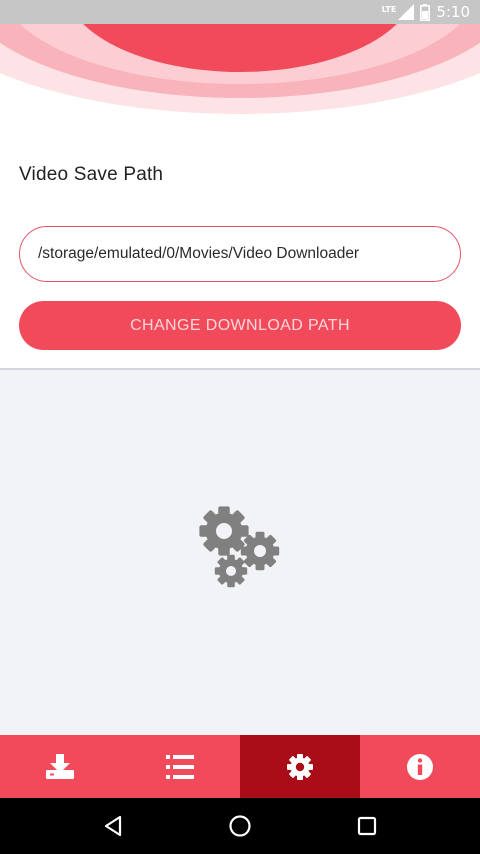  What do you see at coordinates (389, 9) in the screenshot?
I see `network-type-label: LTE` at bounding box center [389, 9].